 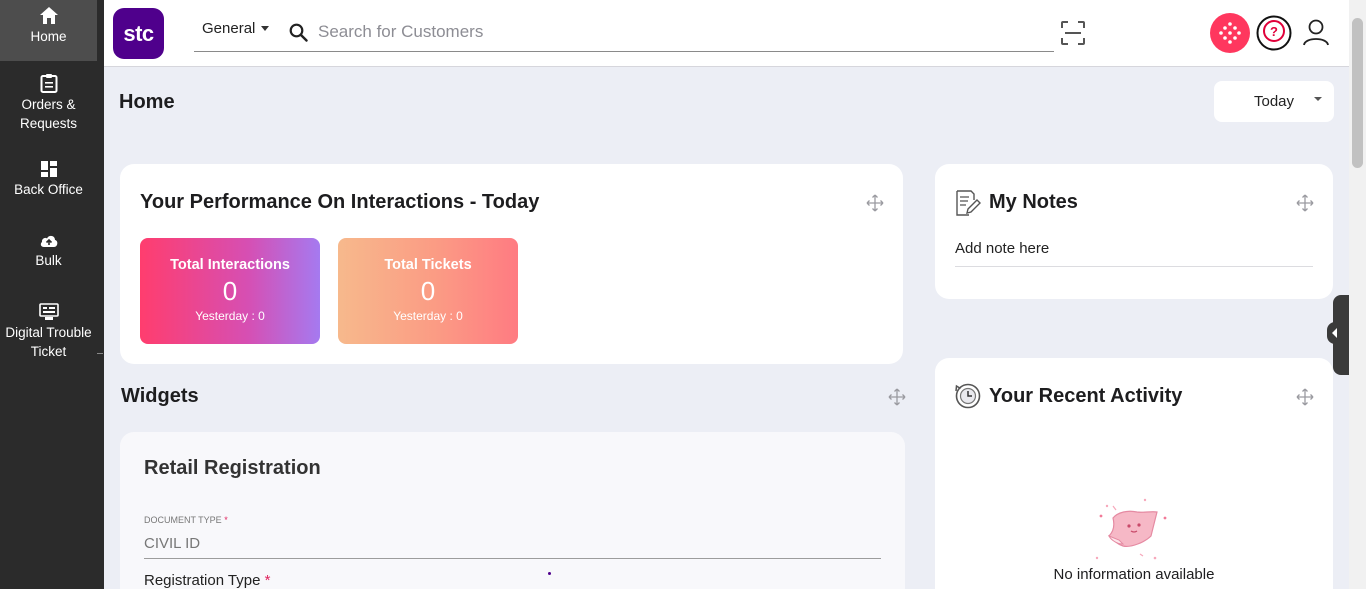 What do you see at coordinates (48, 260) in the screenshot?
I see `sidebar-item-label: Bulk` at bounding box center [48, 260].